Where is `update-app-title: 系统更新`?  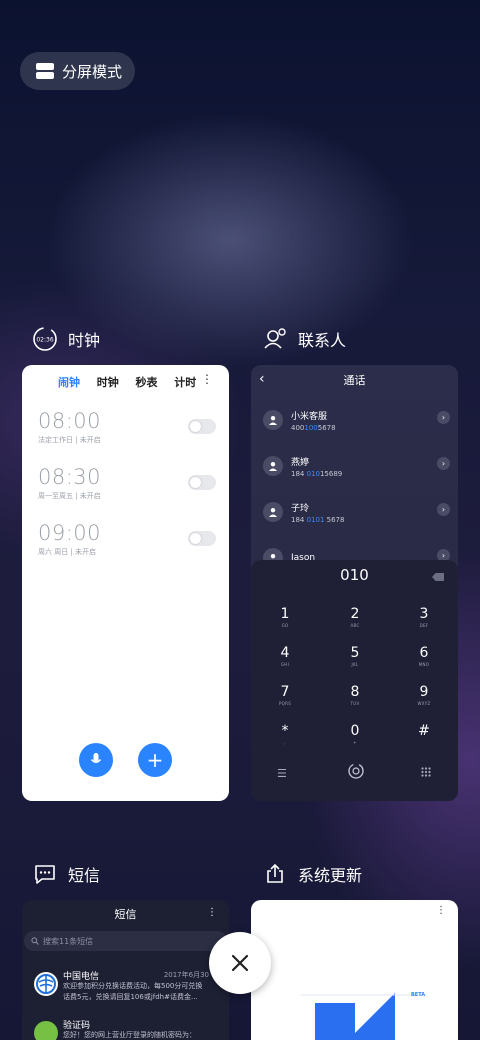 update-app-title: 系统更新 is located at coordinates (312, 874).